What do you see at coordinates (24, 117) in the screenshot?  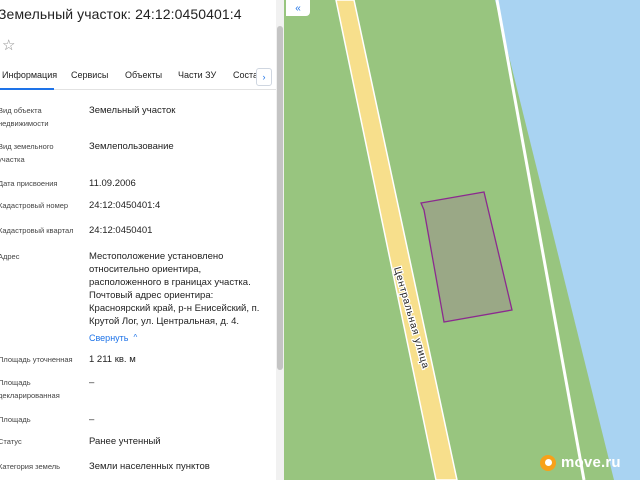 I see `row-label: Вид объекта недвижимости` at bounding box center [24, 117].